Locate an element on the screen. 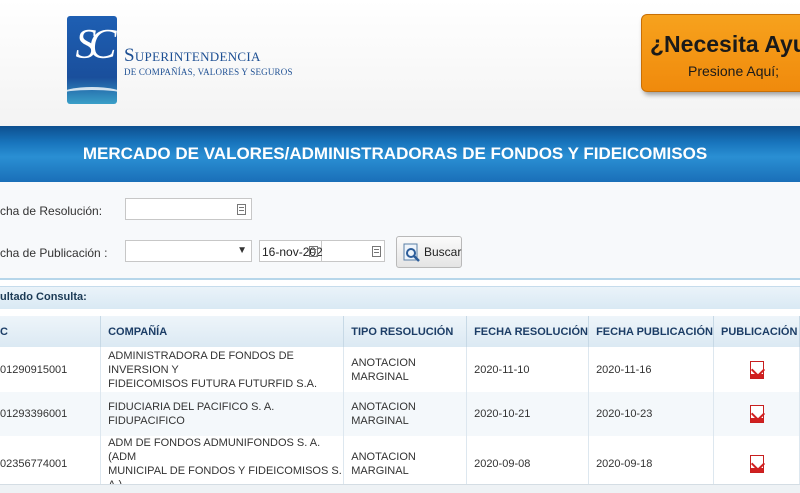 This screenshot has height=493, width=800. logo-emblem: SC is located at coordinates (92, 60).